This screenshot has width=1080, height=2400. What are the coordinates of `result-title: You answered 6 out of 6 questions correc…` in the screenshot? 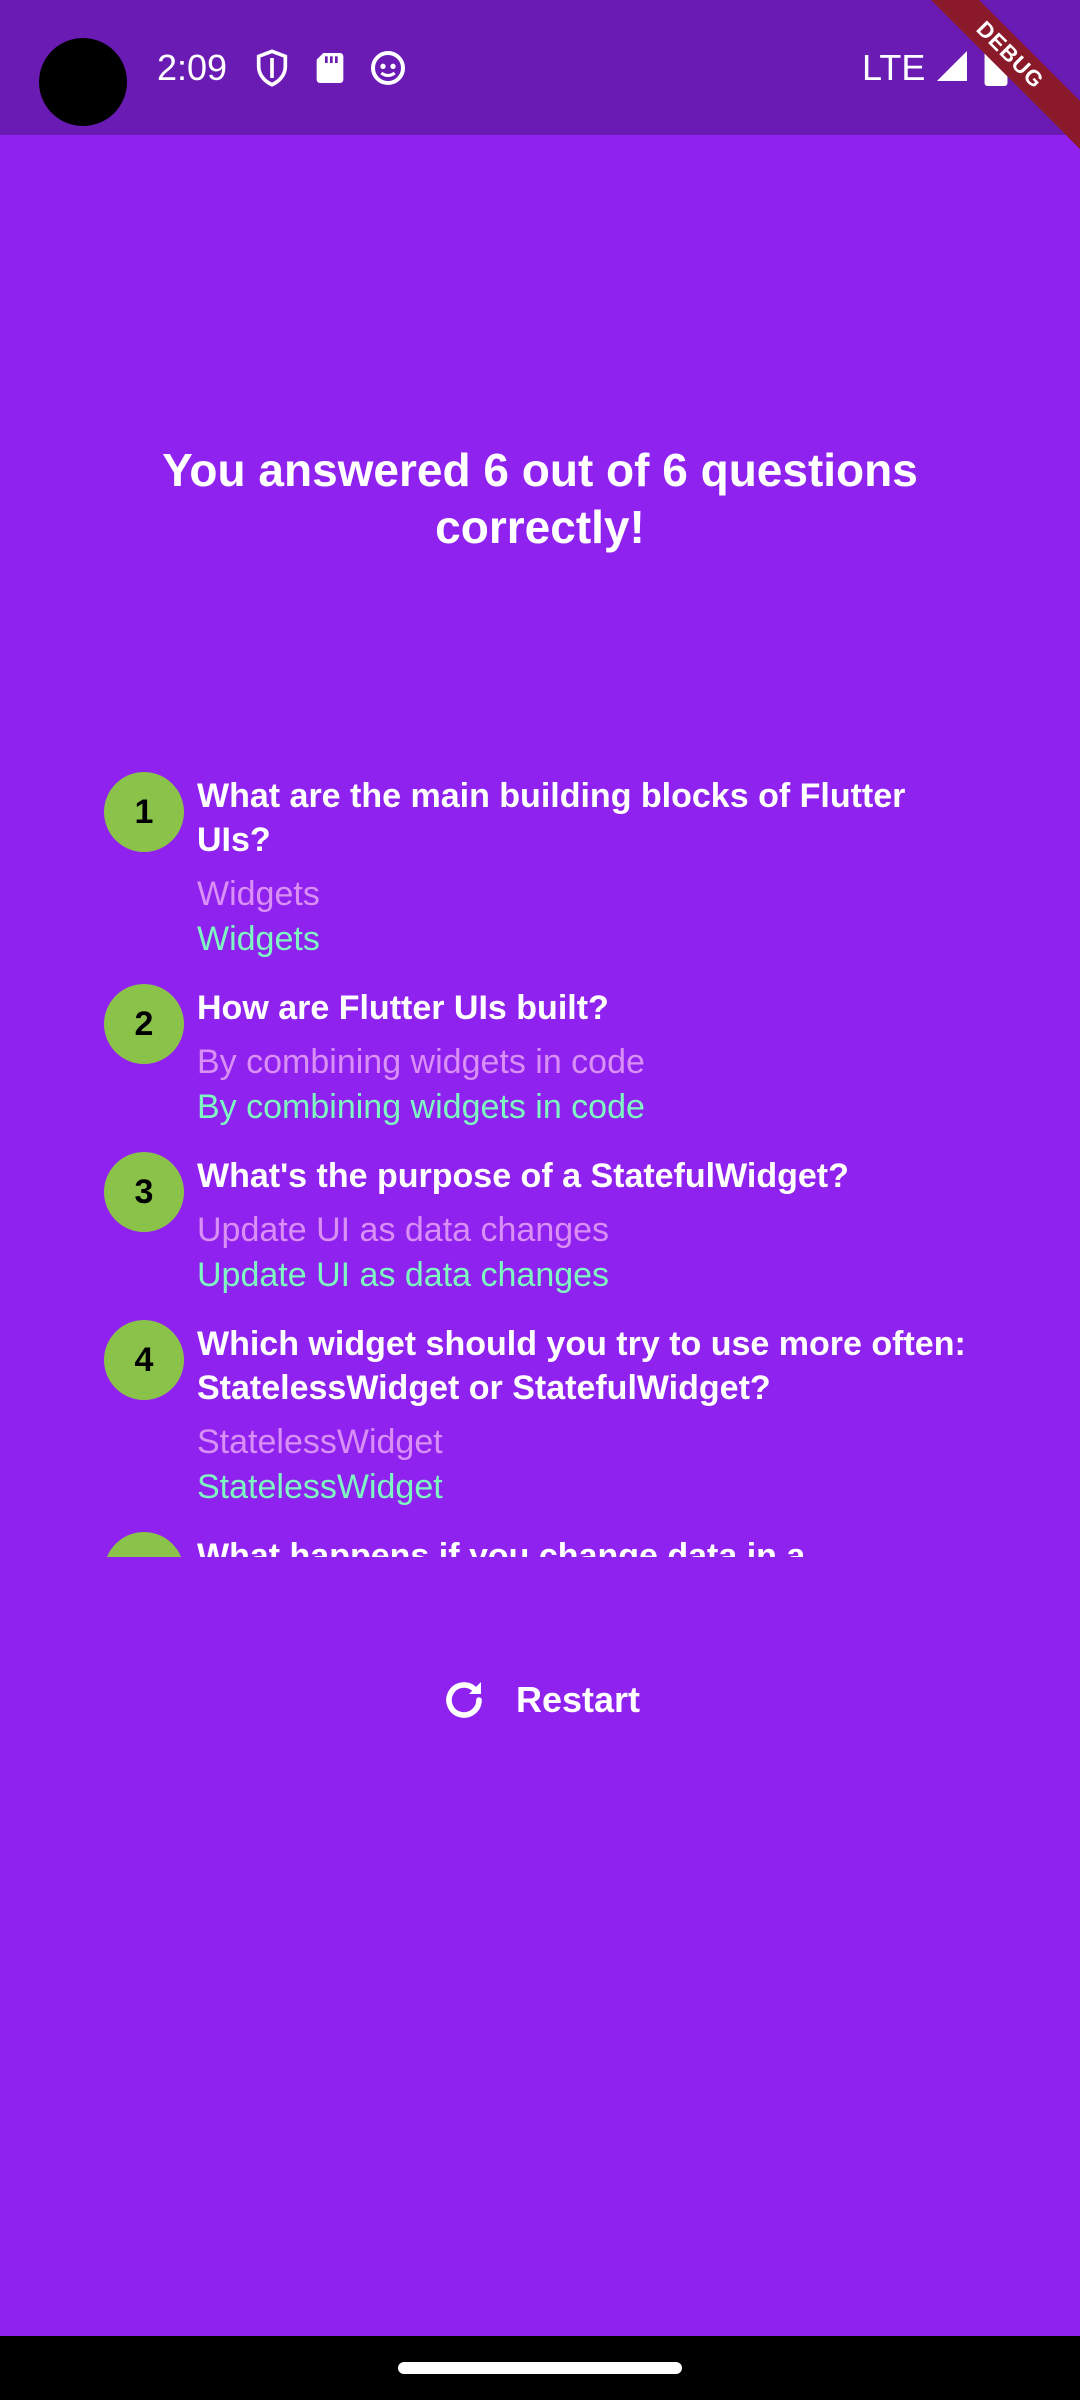 It's located at (540, 498).